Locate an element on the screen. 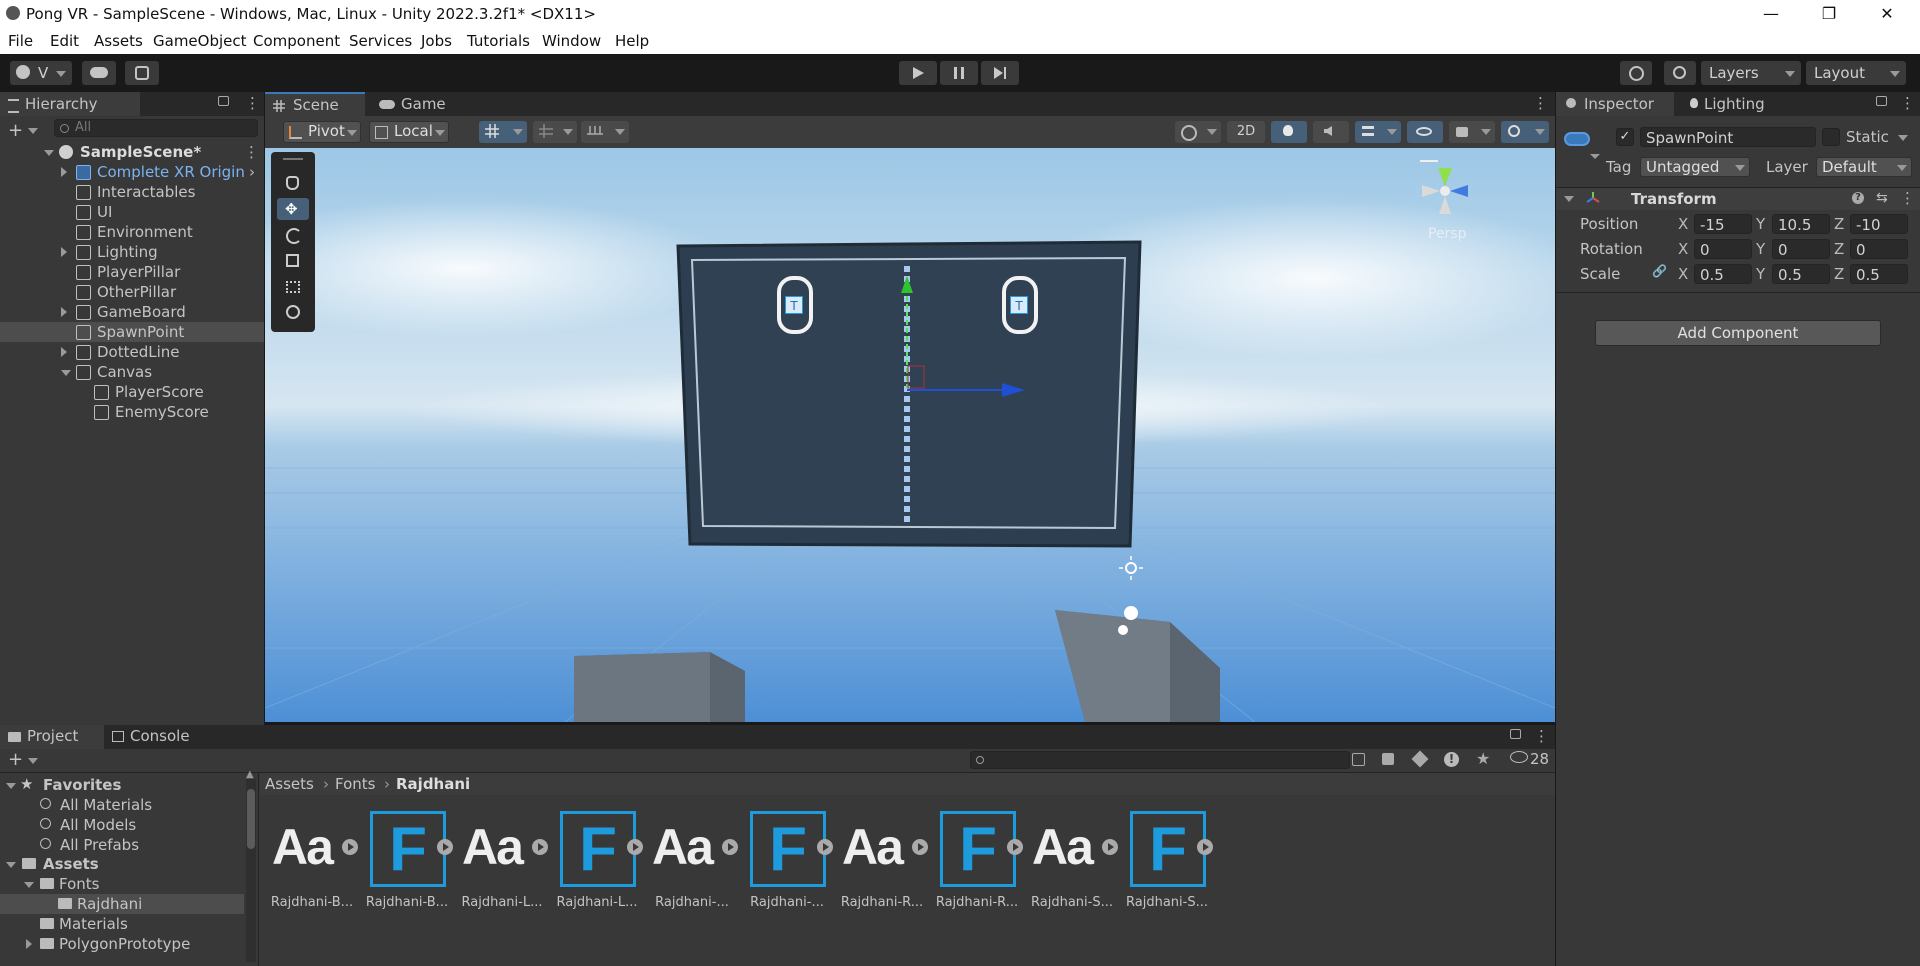 The width and height of the screenshot is (1920, 966). menu-tutorials: Tutorials is located at coordinates (498, 41).